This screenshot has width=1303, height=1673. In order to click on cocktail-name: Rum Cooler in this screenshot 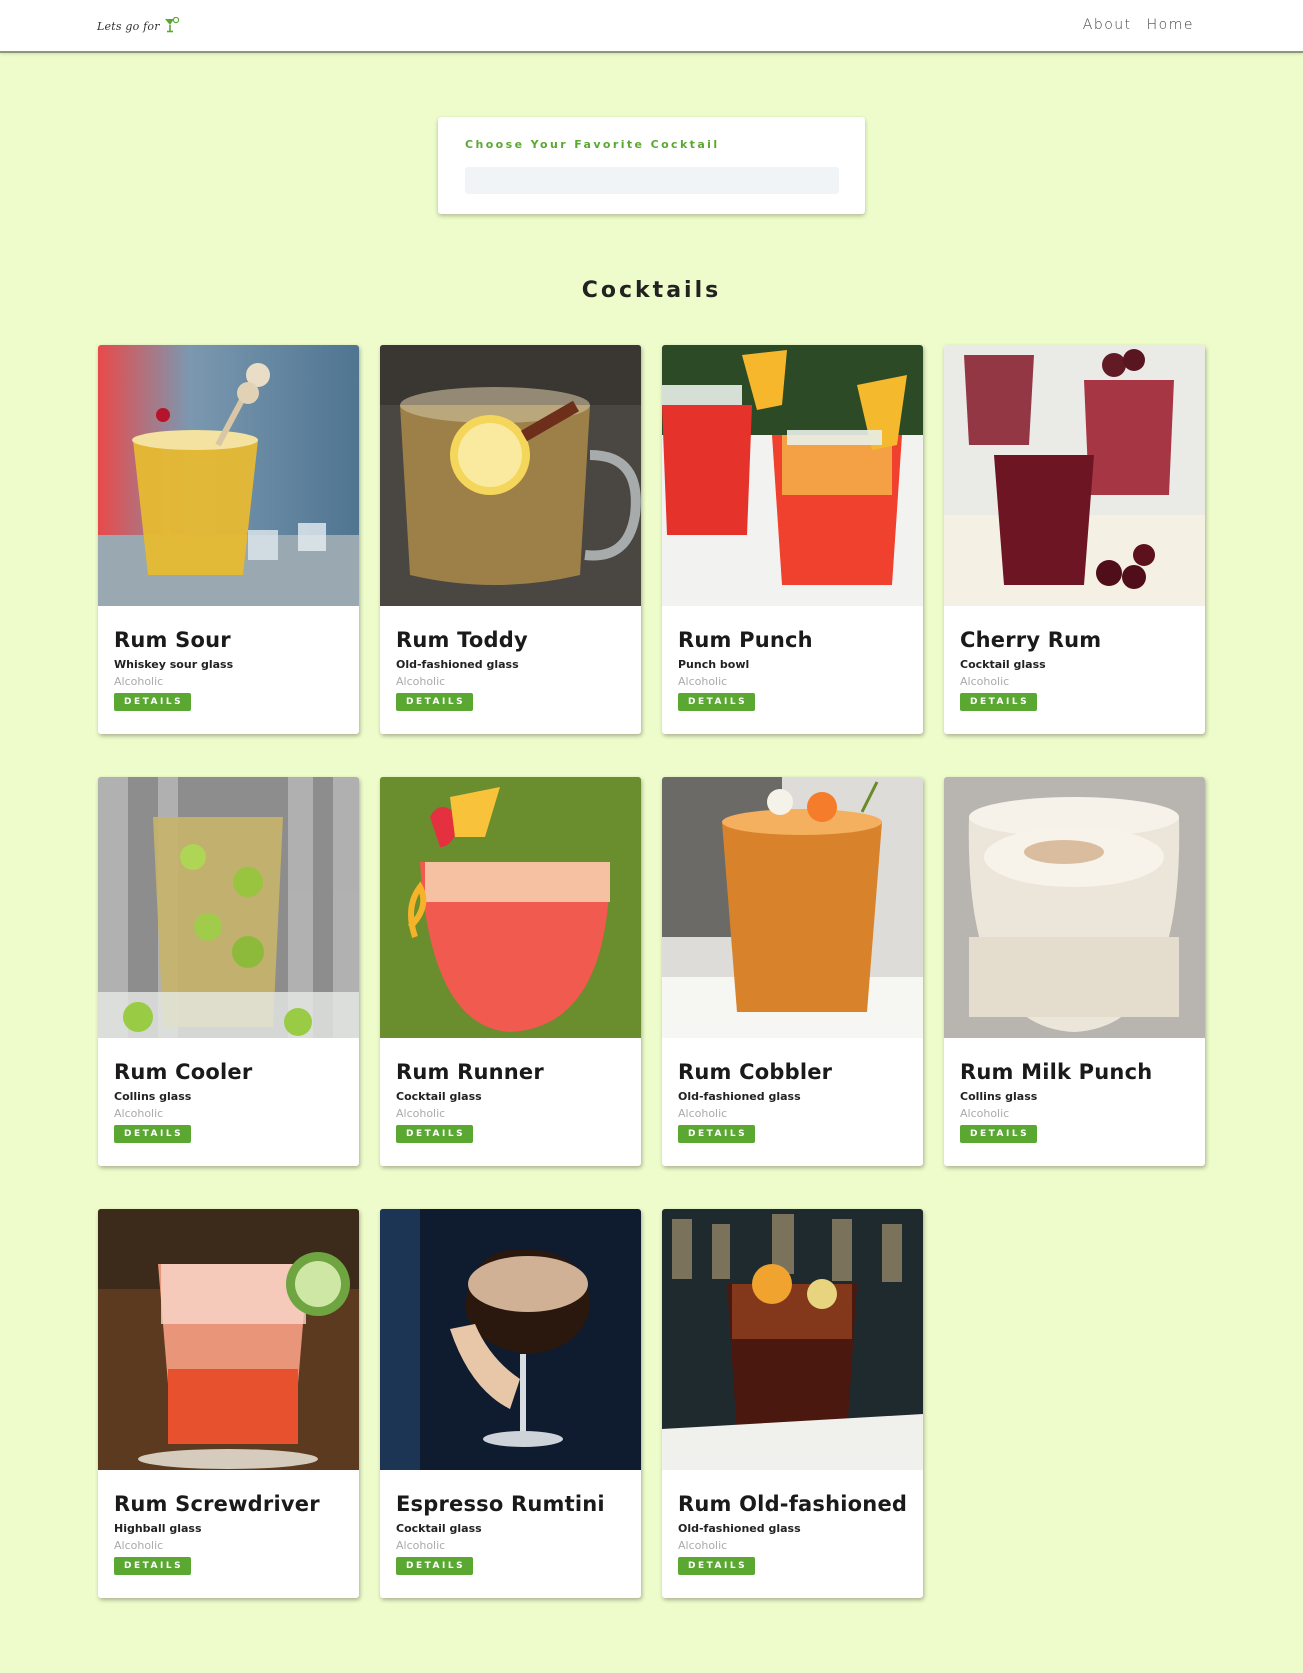, I will do `click(183, 1072)`.